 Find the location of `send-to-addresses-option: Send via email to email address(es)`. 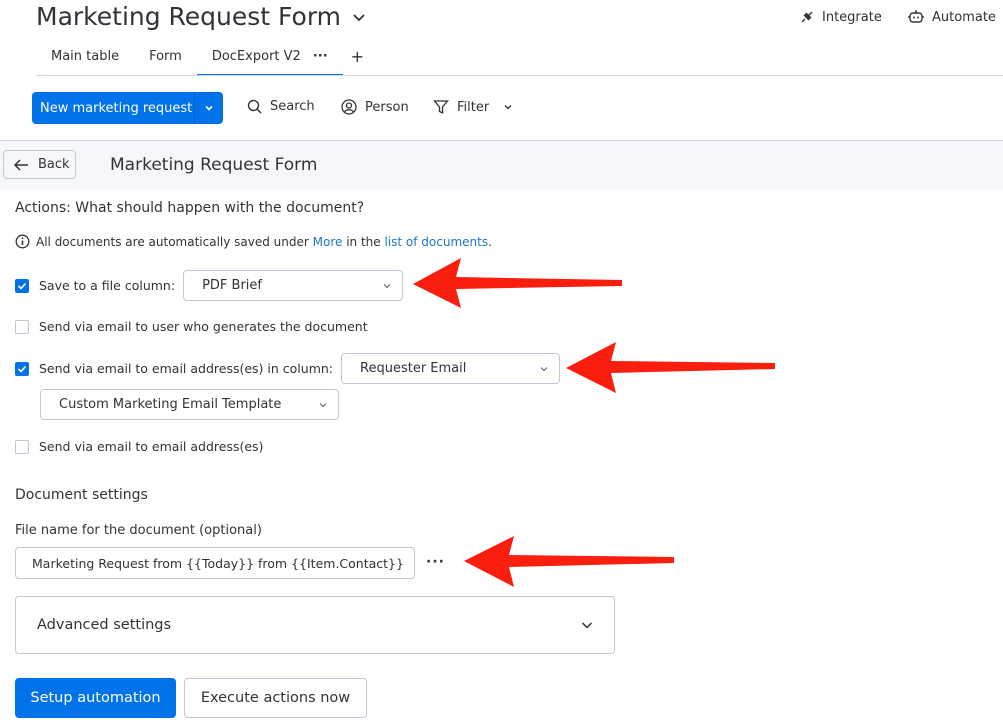

send-to-addresses-option: Send via email to email address(es) is located at coordinates (139, 446).